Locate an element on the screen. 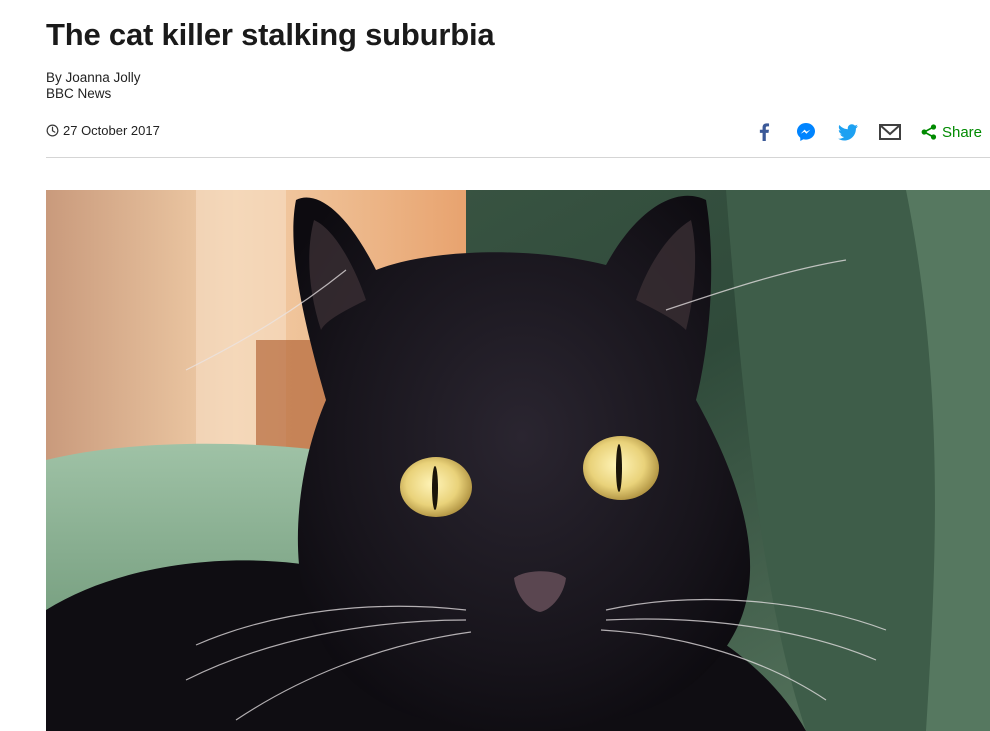 The image size is (990, 731). share-label: Share is located at coordinates (961, 132).